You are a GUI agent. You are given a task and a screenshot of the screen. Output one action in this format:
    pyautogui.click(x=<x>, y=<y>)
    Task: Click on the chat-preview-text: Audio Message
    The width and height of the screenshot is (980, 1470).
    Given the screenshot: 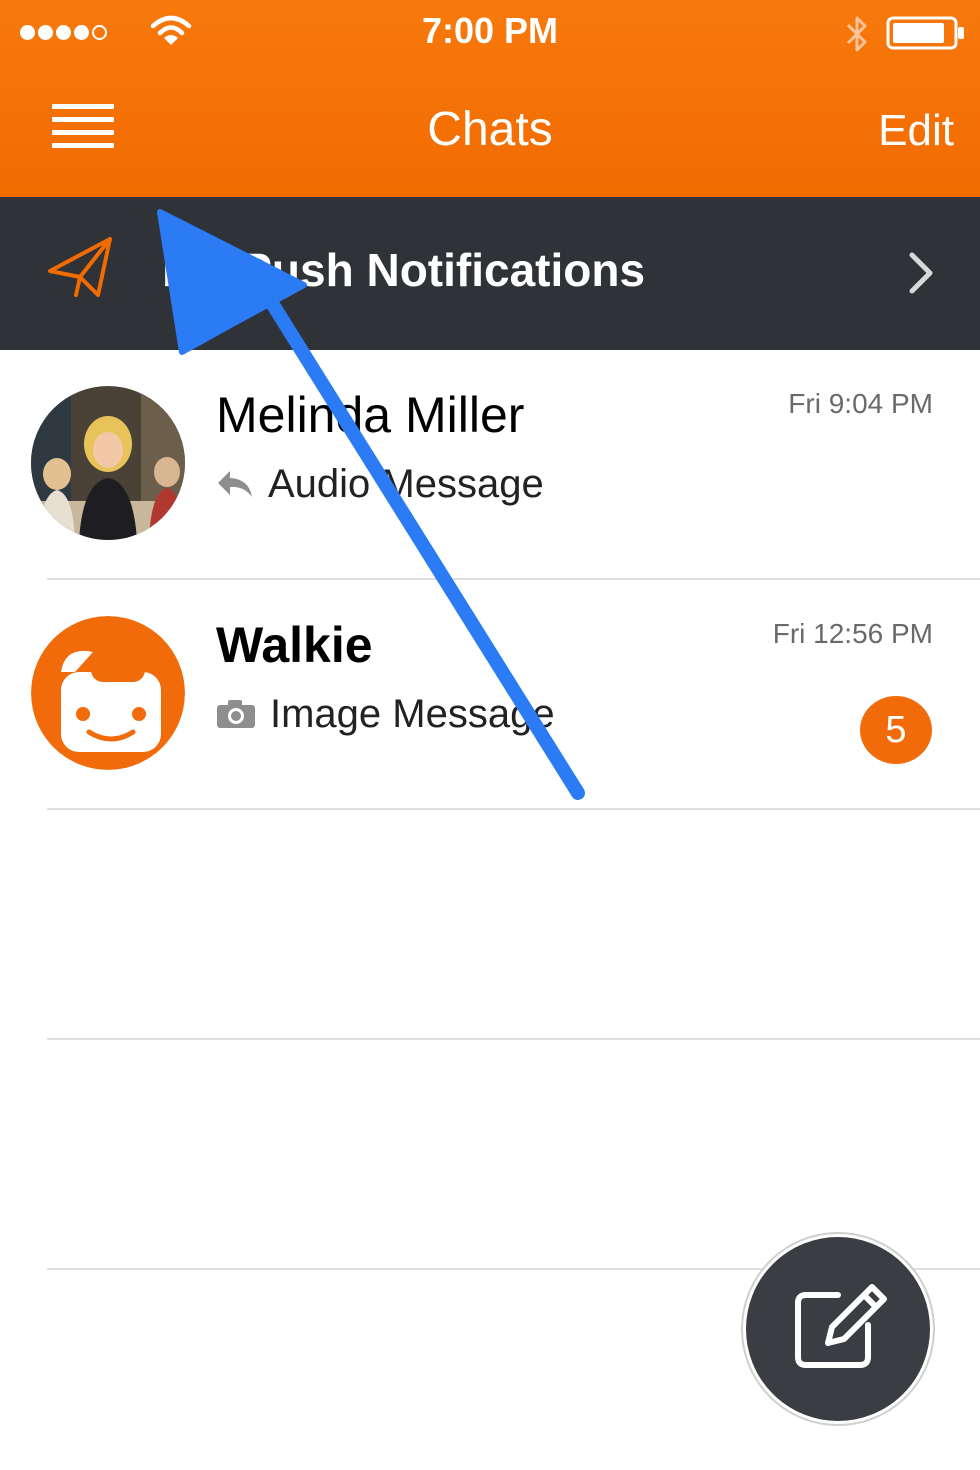 What is the action you would take?
    pyautogui.click(x=406, y=483)
    